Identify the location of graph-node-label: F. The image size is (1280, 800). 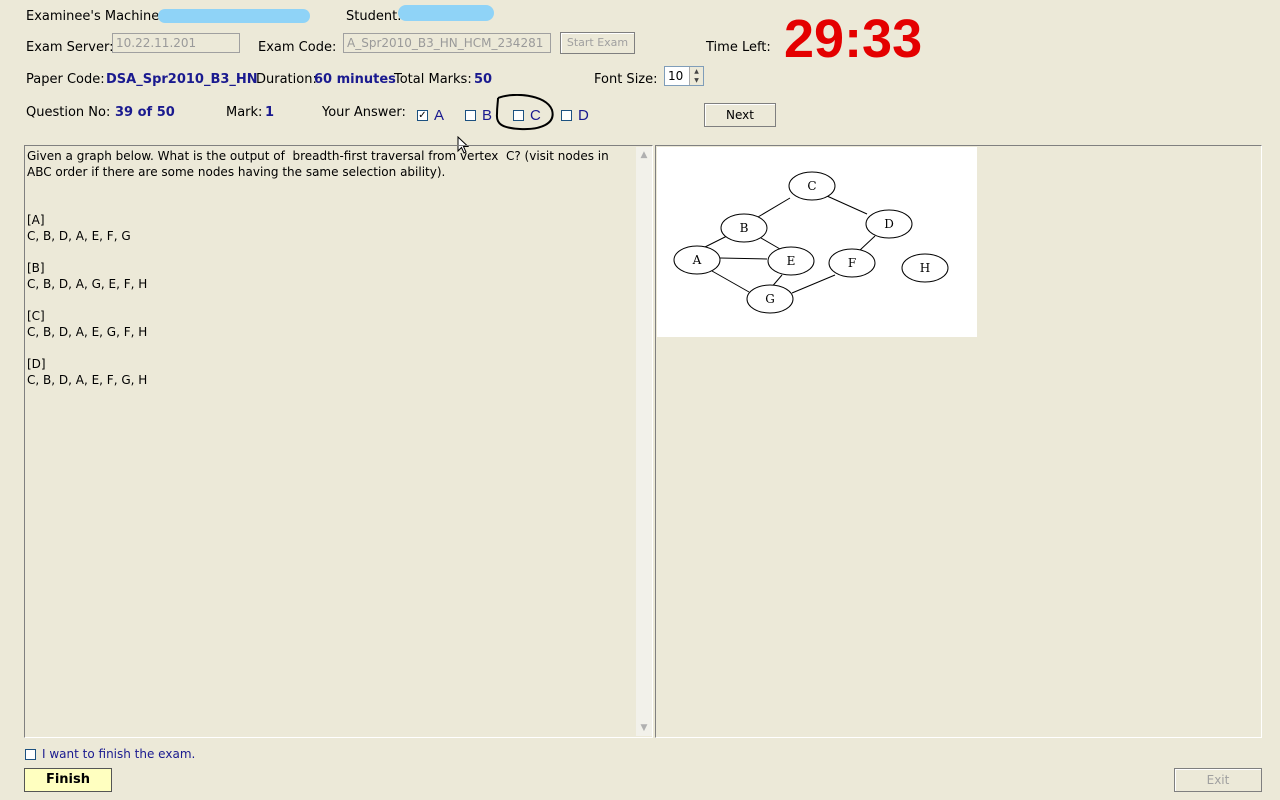
(852, 263).